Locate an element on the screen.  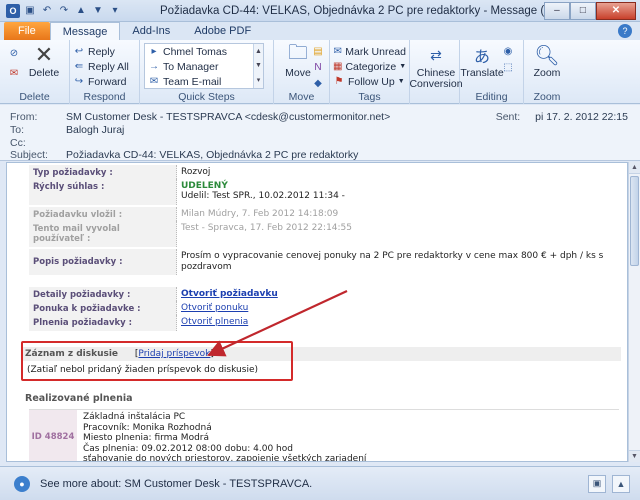
quick-step-icon: ▸ is located at coordinates (154, 51).